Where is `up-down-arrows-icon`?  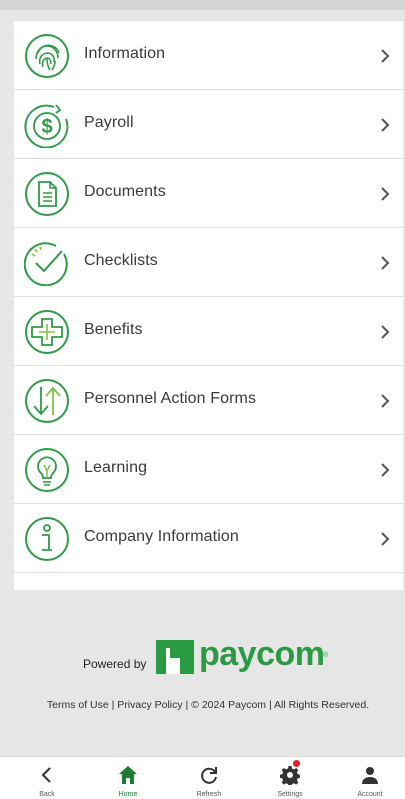 up-down-arrows-icon is located at coordinates (47, 401).